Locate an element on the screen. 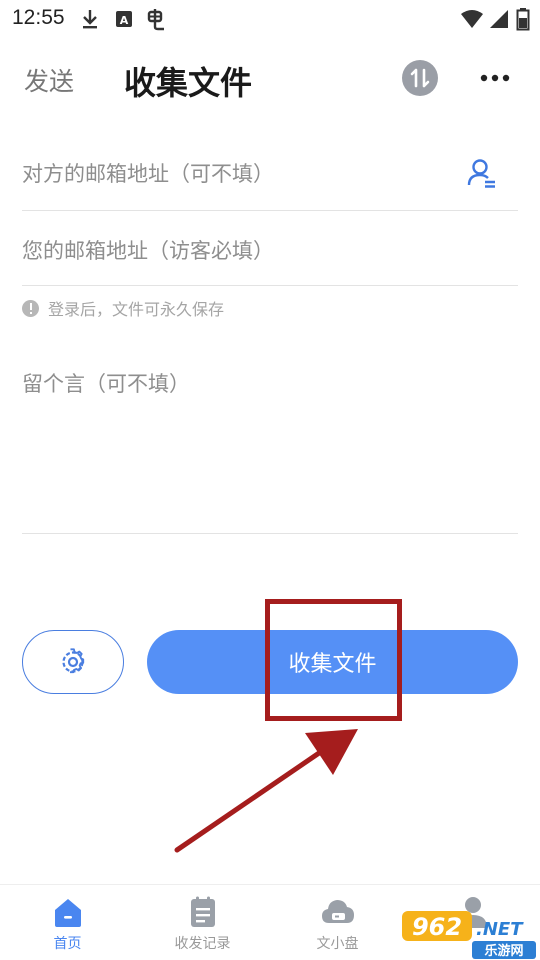 The image size is (540, 960). status-bar: 12:55 A is located at coordinates (270, 19).